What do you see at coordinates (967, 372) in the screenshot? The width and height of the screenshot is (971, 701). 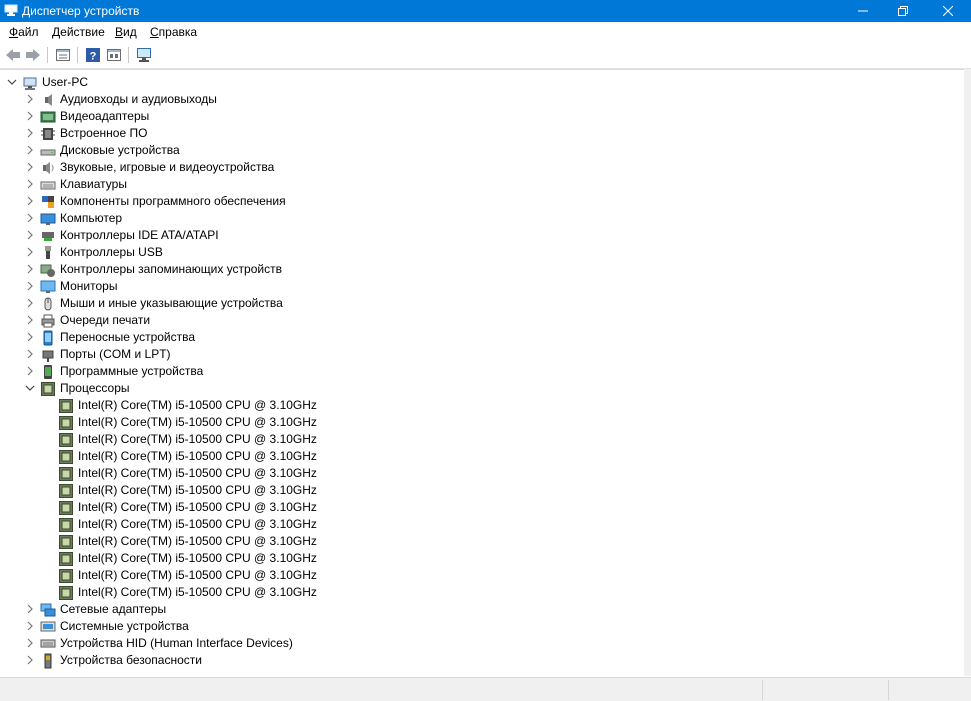 I see `vertical-scrollbar` at bounding box center [967, 372].